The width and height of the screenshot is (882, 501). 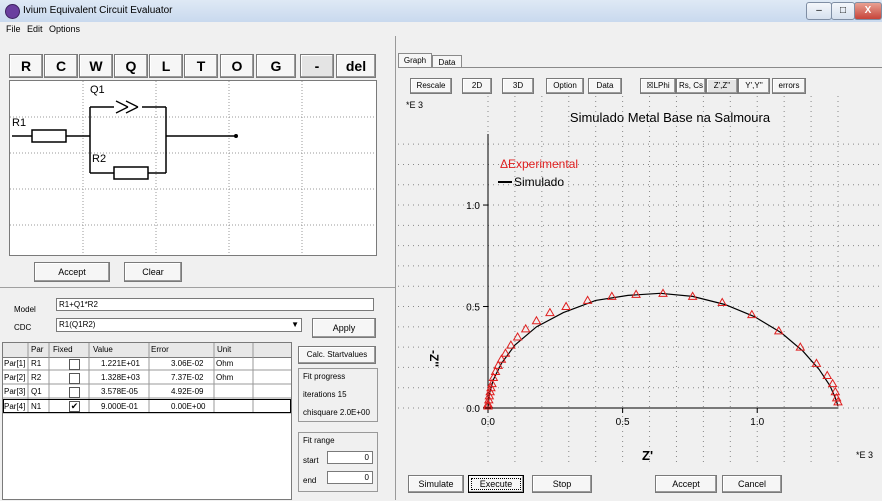 I want to click on menu-file: File, so click(x=13, y=29).